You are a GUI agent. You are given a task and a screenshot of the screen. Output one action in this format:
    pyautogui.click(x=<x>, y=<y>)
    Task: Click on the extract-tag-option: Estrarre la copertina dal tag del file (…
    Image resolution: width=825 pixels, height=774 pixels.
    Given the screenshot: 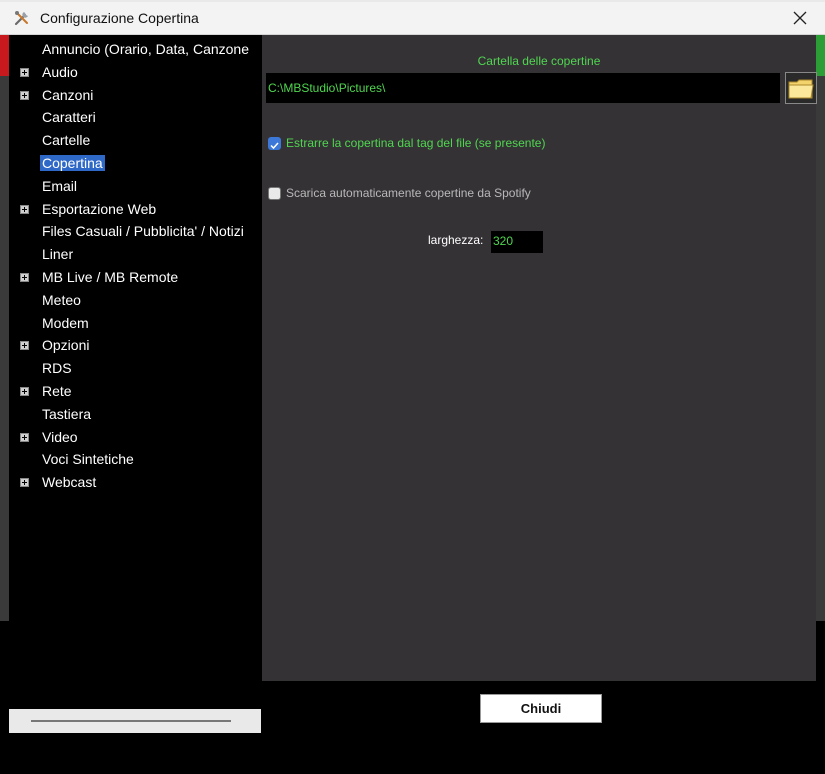 What is the action you would take?
    pyautogui.click(x=406, y=143)
    